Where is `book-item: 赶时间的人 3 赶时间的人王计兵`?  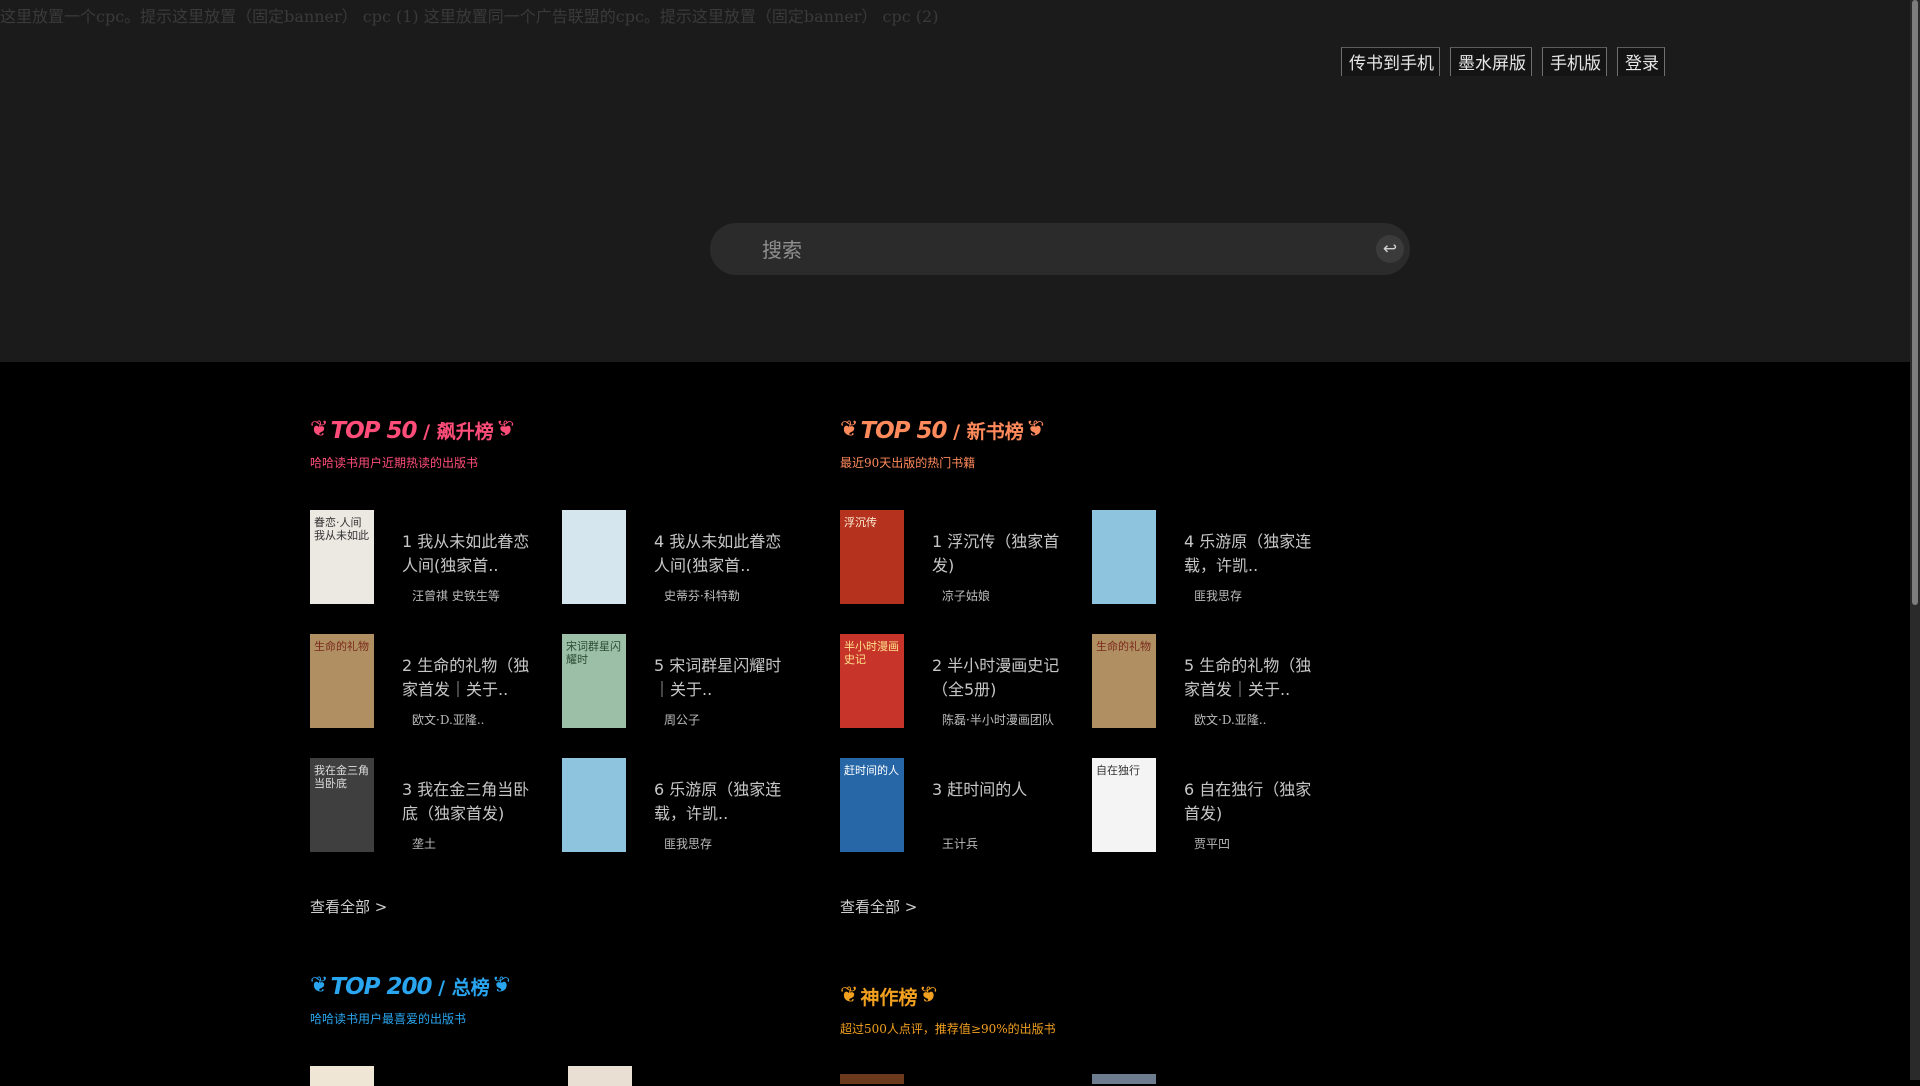 book-item: 赶时间的人 3 赶时间的人王计兵 is located at coordinates (960, 805).